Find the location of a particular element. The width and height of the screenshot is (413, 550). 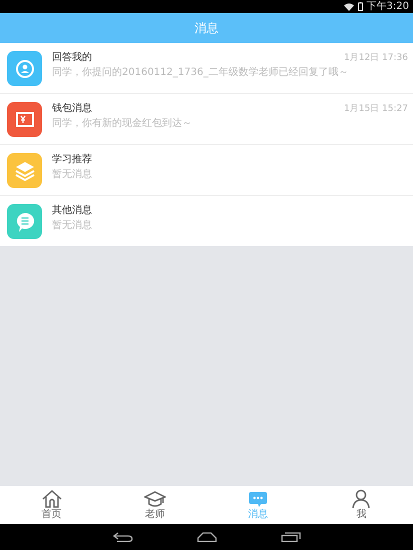

message-row: 回答我的 1月12日 17:36 同学，你提问的20160112_1736_二年级数学老师已经回复了哦～ is located at coordinates (206, 68).